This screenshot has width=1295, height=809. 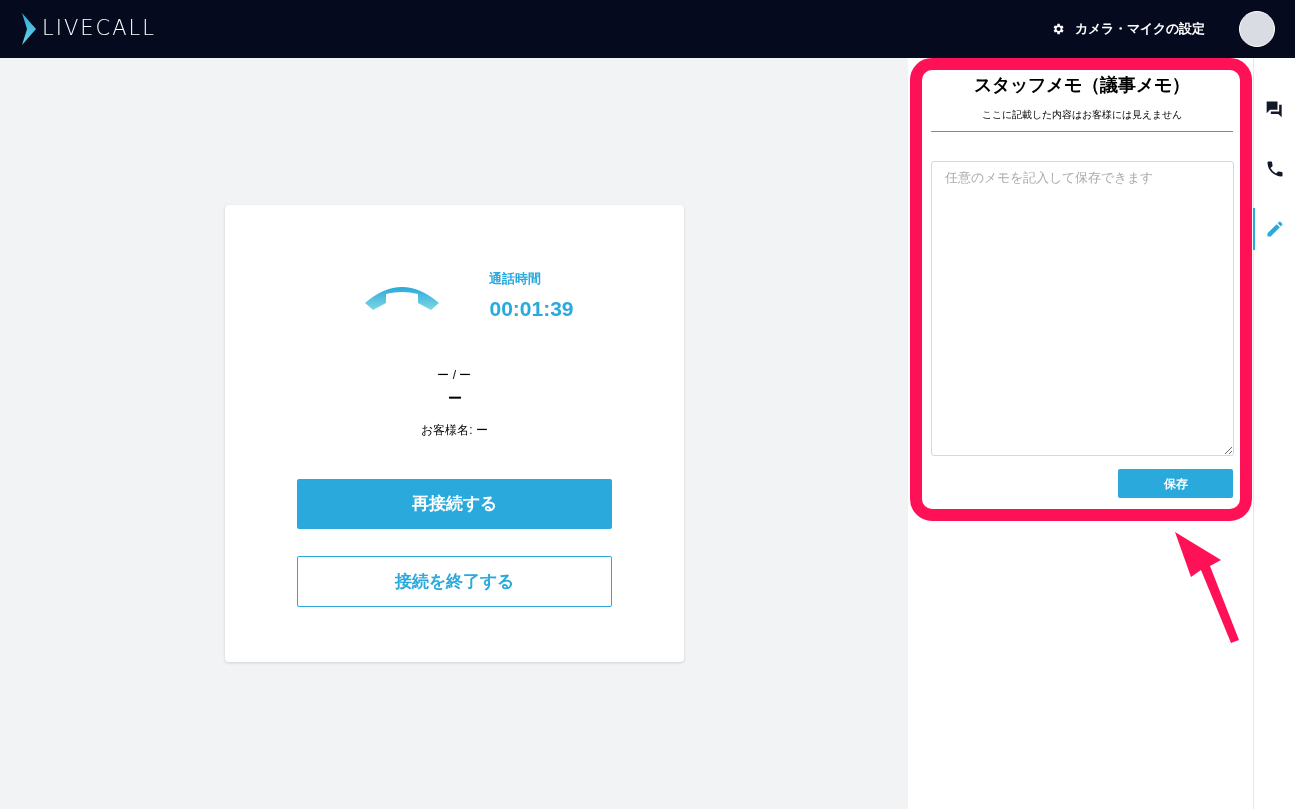 I want to click on settings-icon, so click(x=1058, y=29).